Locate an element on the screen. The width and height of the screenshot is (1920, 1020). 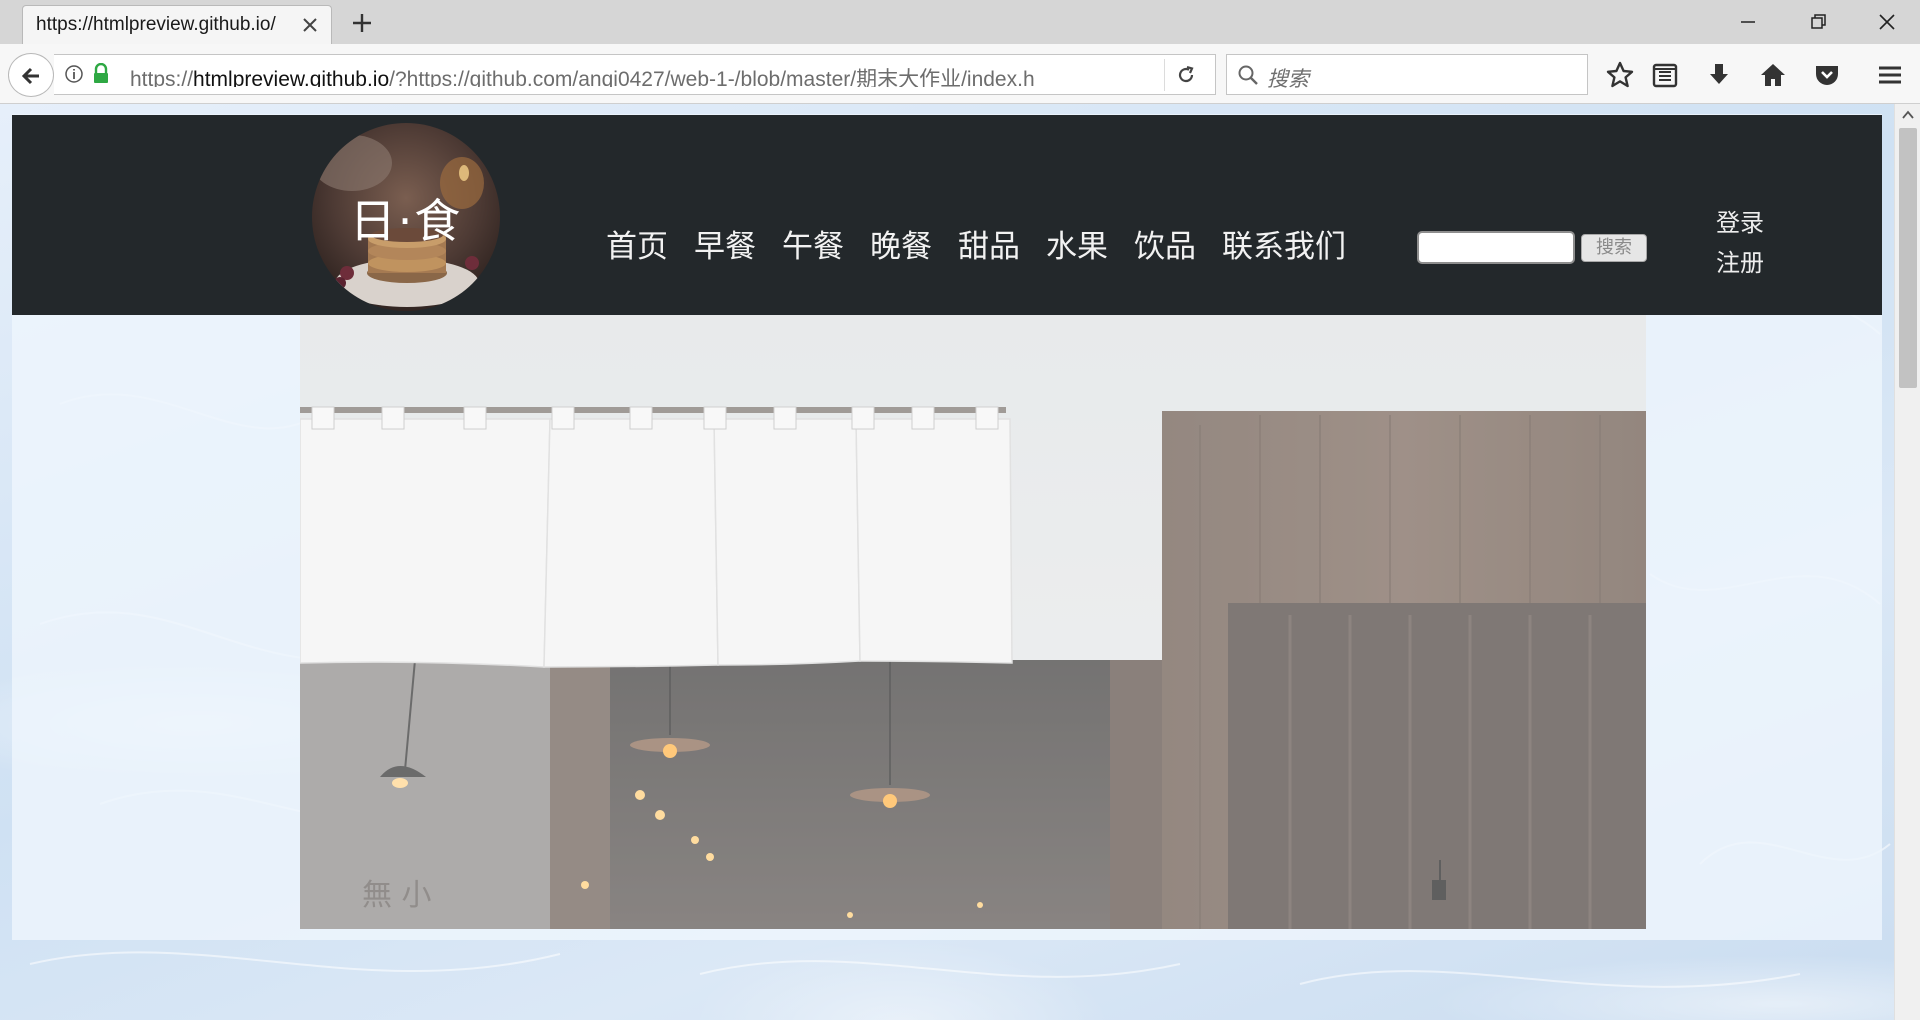
search-placeholder: 搜索 is located at coordinates (1288, 79).